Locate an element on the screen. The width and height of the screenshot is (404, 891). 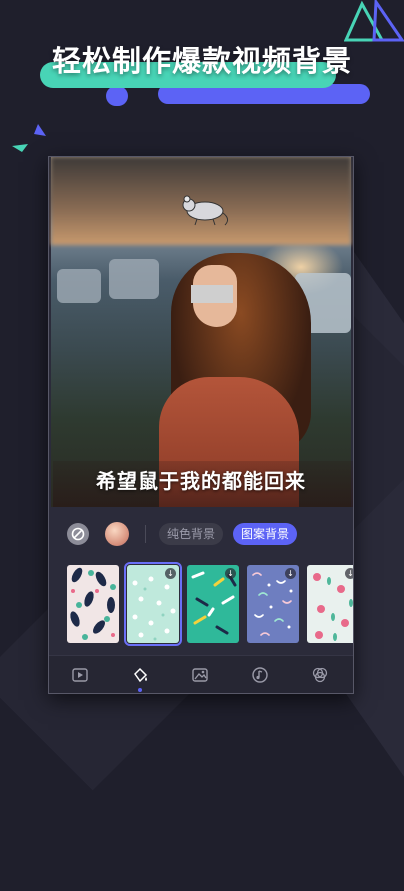
tab-solid-background: 纯色背景 is located at coordinates (191, 534).